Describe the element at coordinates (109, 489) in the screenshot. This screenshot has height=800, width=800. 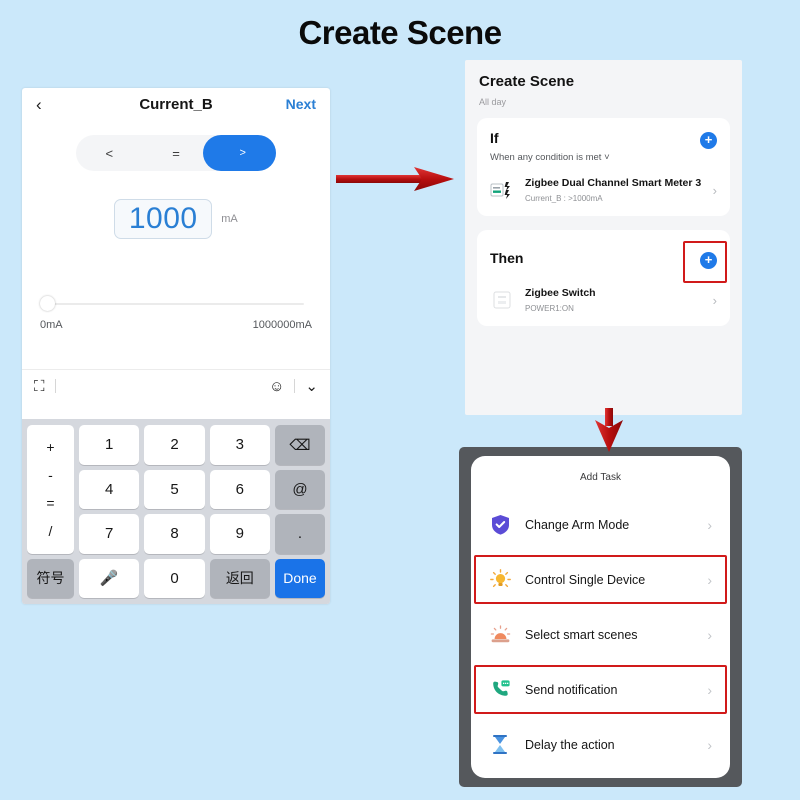
I see `key-4: 4` at that location.